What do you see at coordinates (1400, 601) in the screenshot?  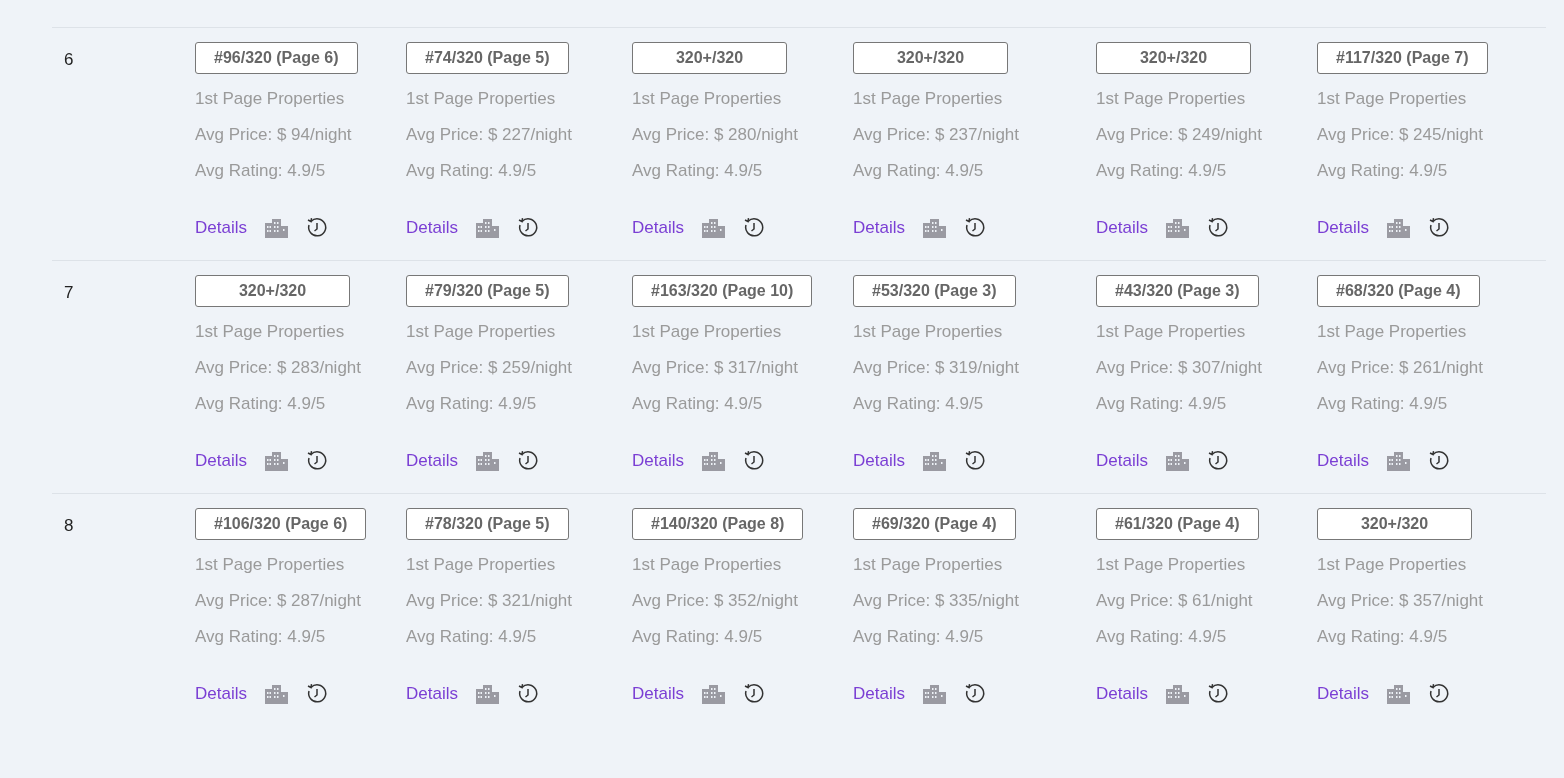 I see `avg-price: Avg Price: $ 357/night` at bounding box center [1400, 601].